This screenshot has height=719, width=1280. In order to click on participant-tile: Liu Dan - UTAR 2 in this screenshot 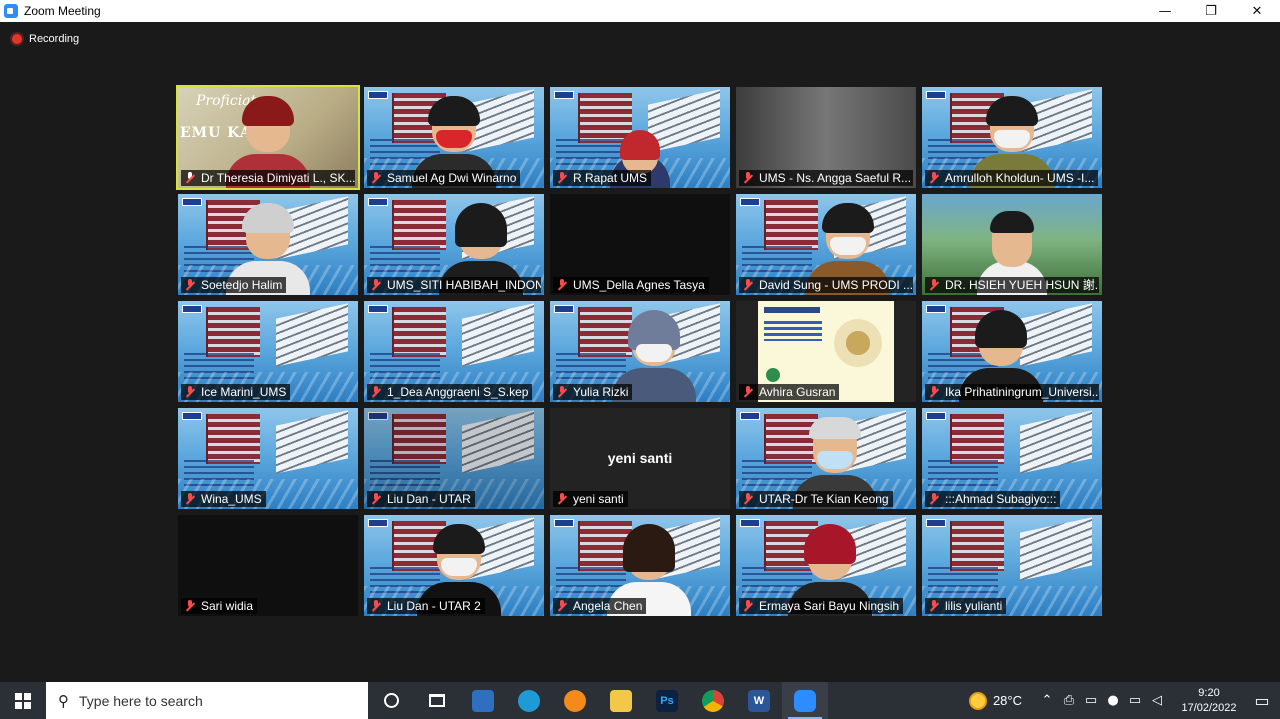, I will do `click(454, 565)`.